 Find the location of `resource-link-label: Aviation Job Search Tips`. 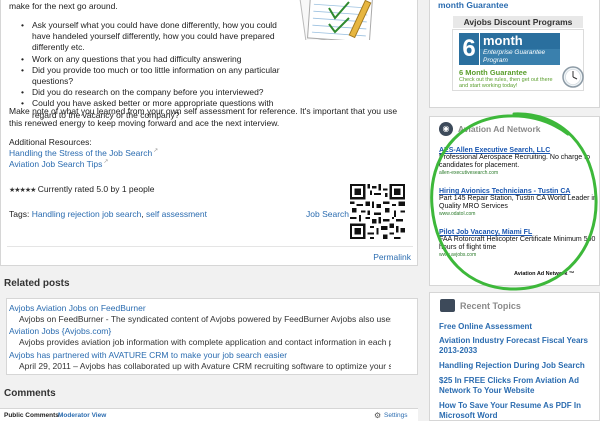

resource-link-label: Aviation Job Search Tips is located at coordinates (55, 164).